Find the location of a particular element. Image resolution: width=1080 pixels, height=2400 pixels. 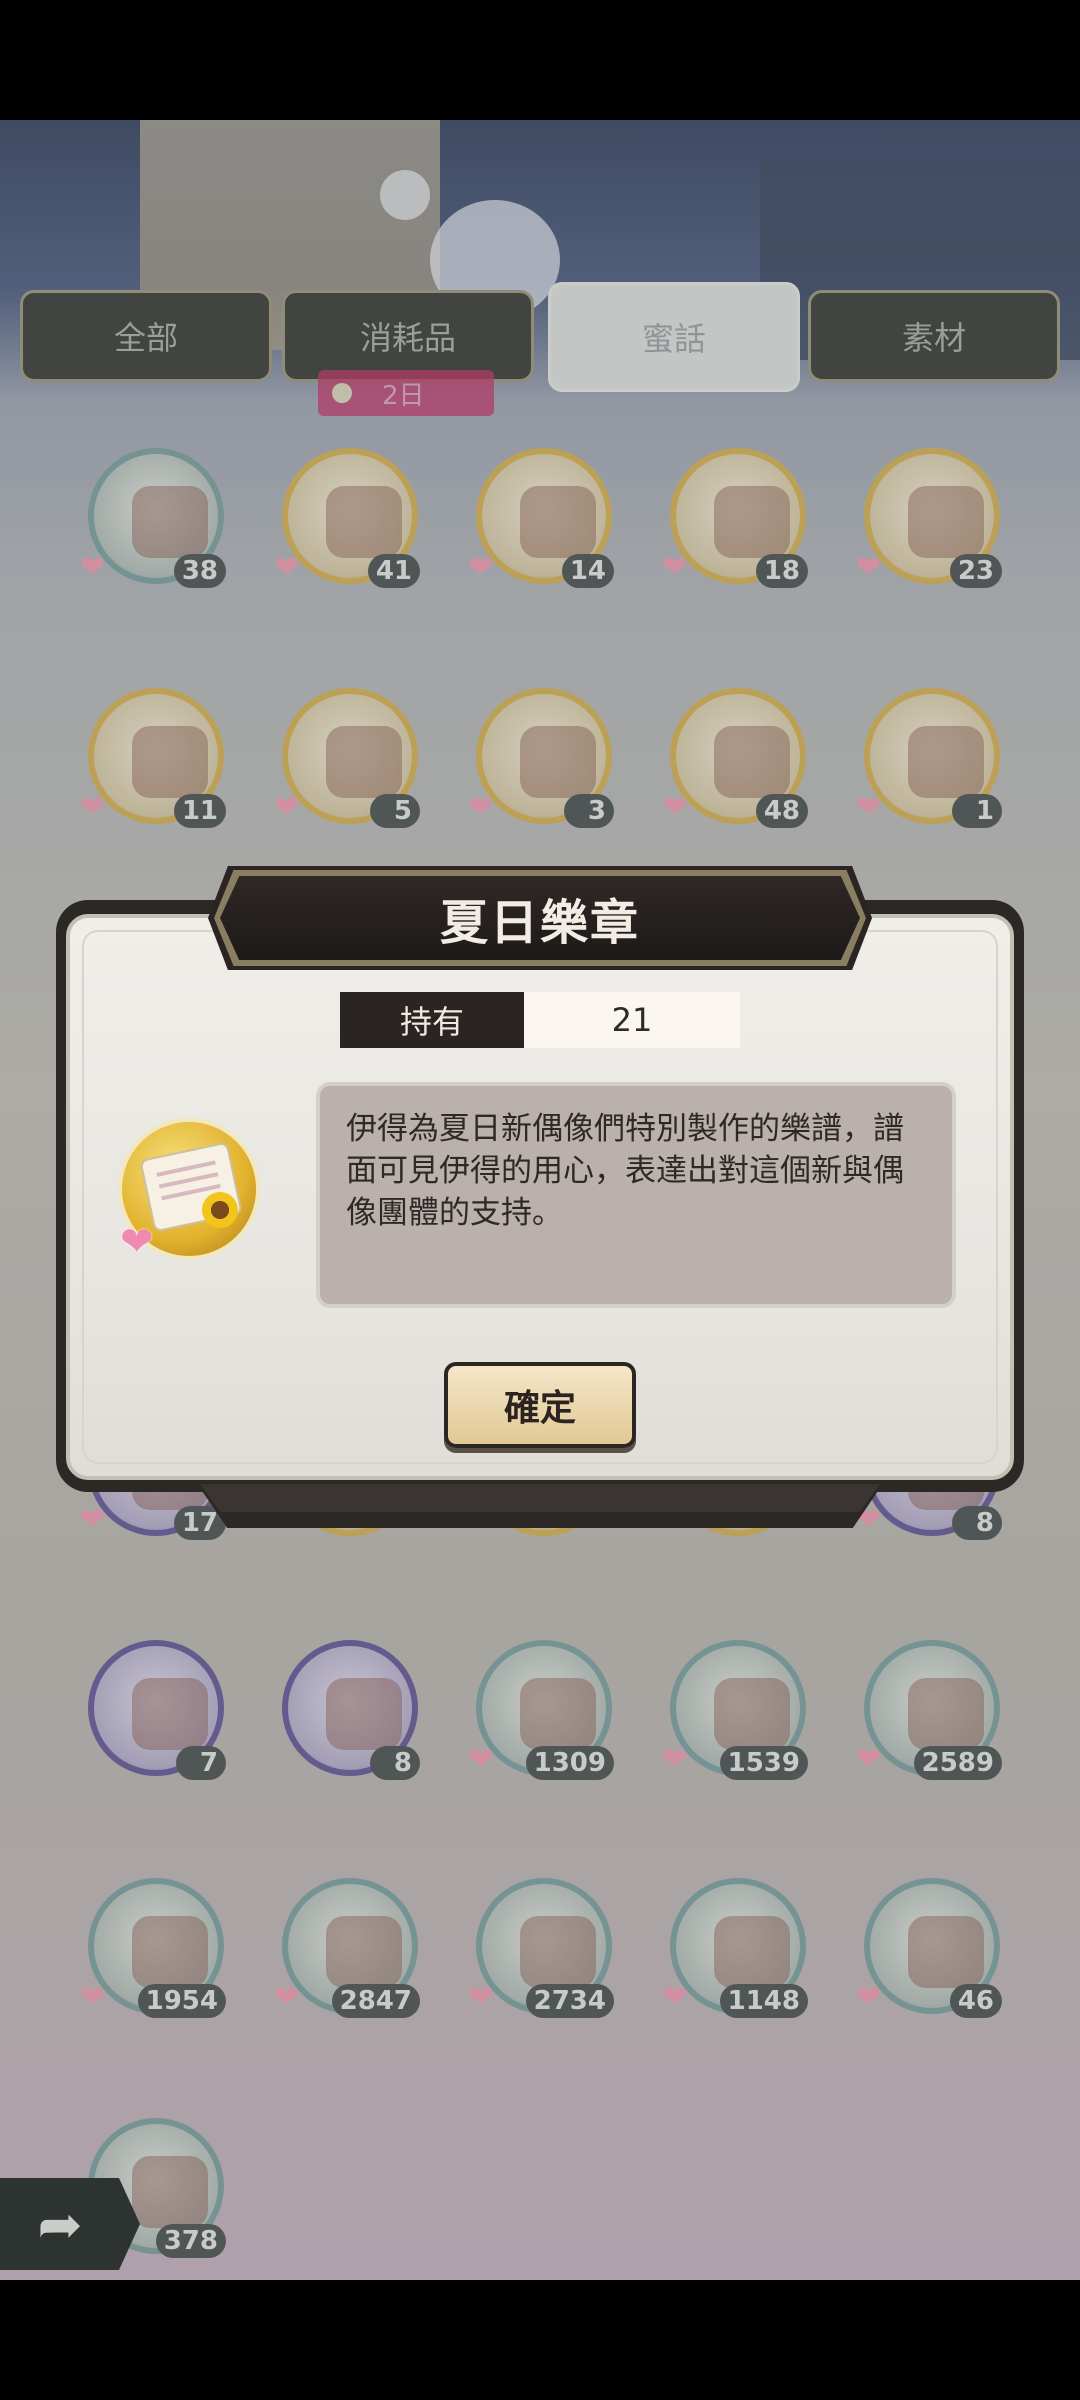

title-plate: 夏日樂章 is located at coordinates (540, 918).